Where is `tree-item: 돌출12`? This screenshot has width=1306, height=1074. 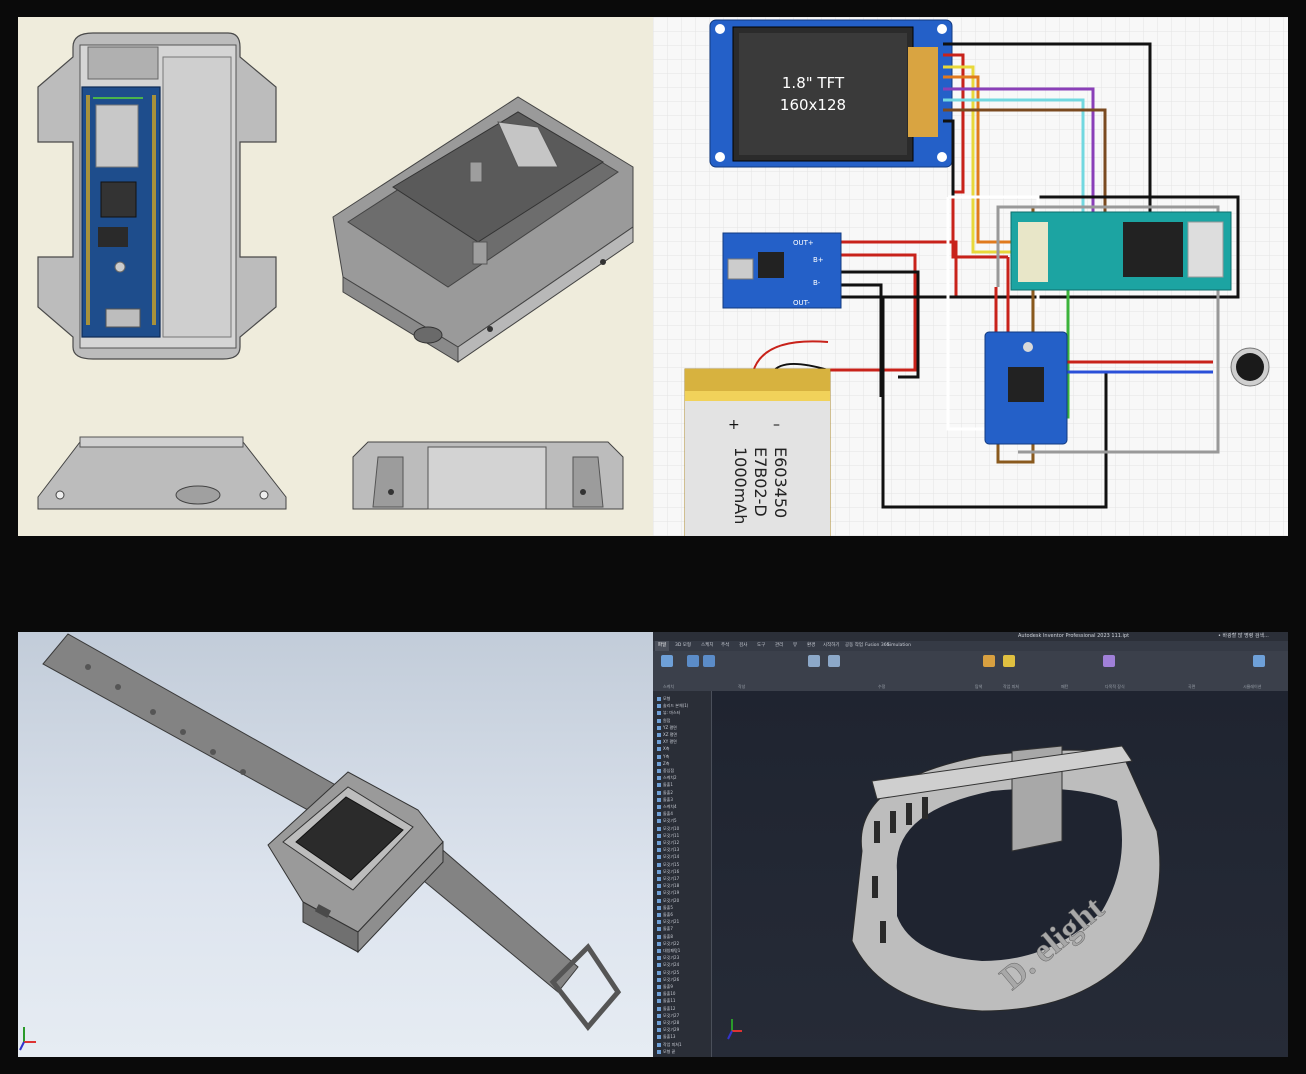
tree-item: 돌출12 is located at coordinates (666, 1008).